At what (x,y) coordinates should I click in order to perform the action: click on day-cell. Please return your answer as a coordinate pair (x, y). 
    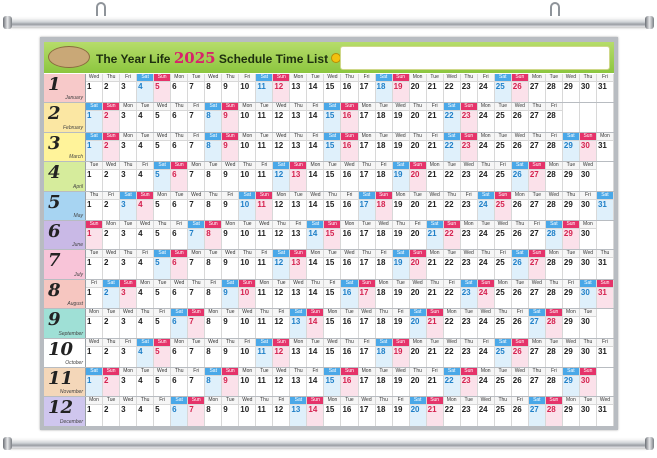
    Looking at the image, I should click on (605, 117).